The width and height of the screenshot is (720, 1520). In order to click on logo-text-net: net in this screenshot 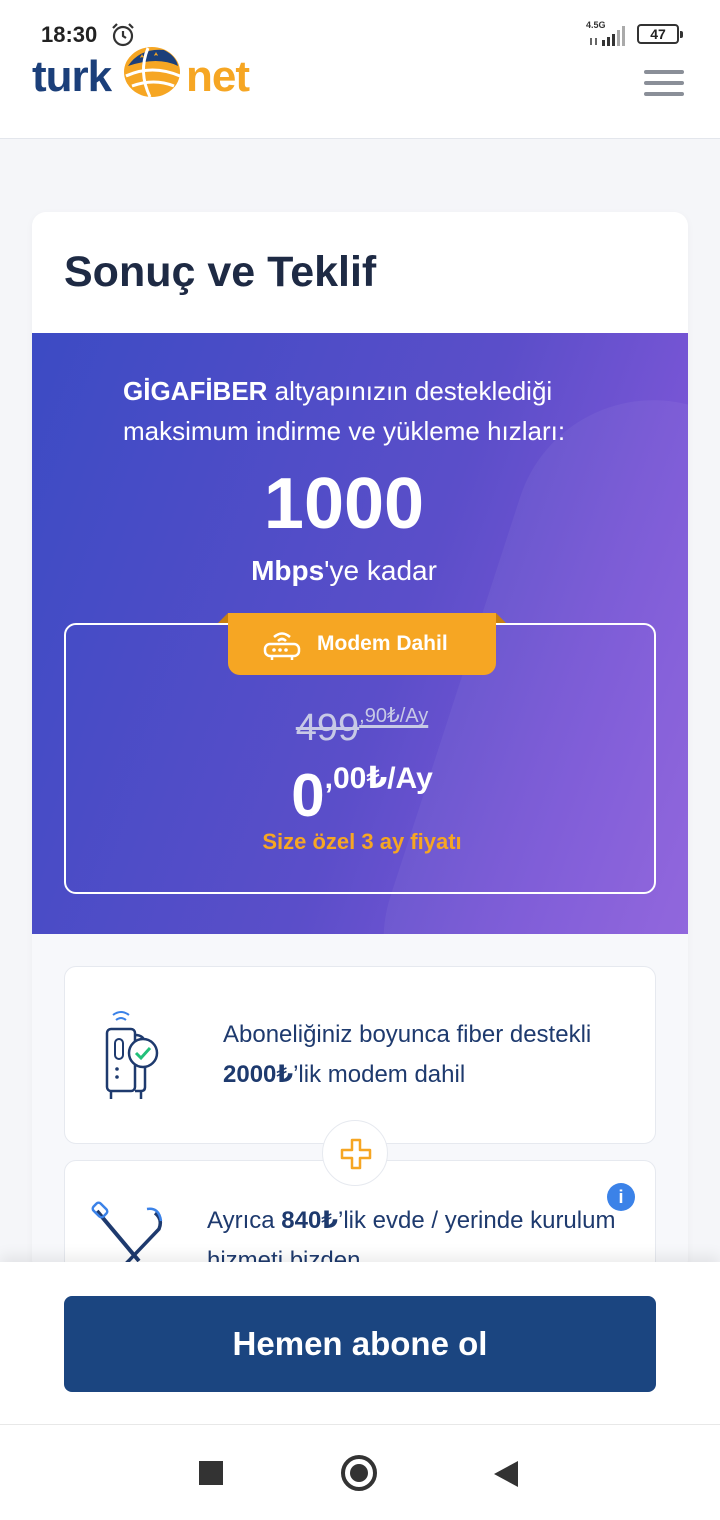, I will do `click(218, 76)`.